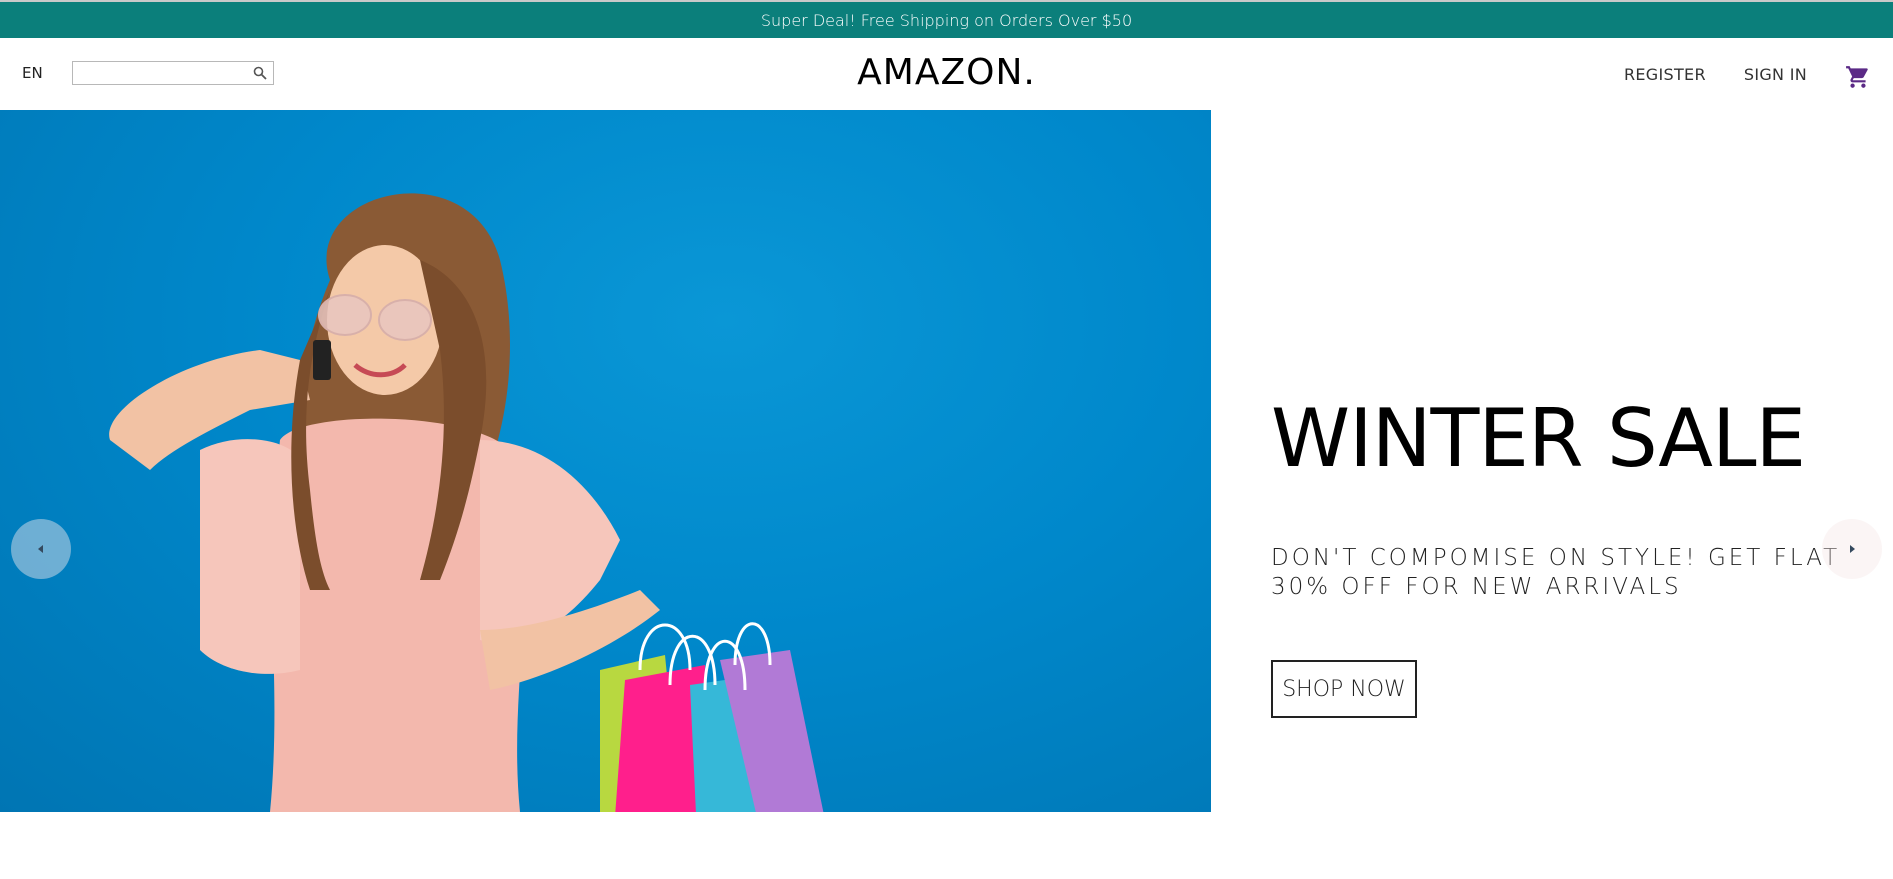 The height and width of the screenshot is (879, 1893). What do you see at coordinates (260, 73) in the screenshot?
I see `search-icon` at bounding box center [260, 73].